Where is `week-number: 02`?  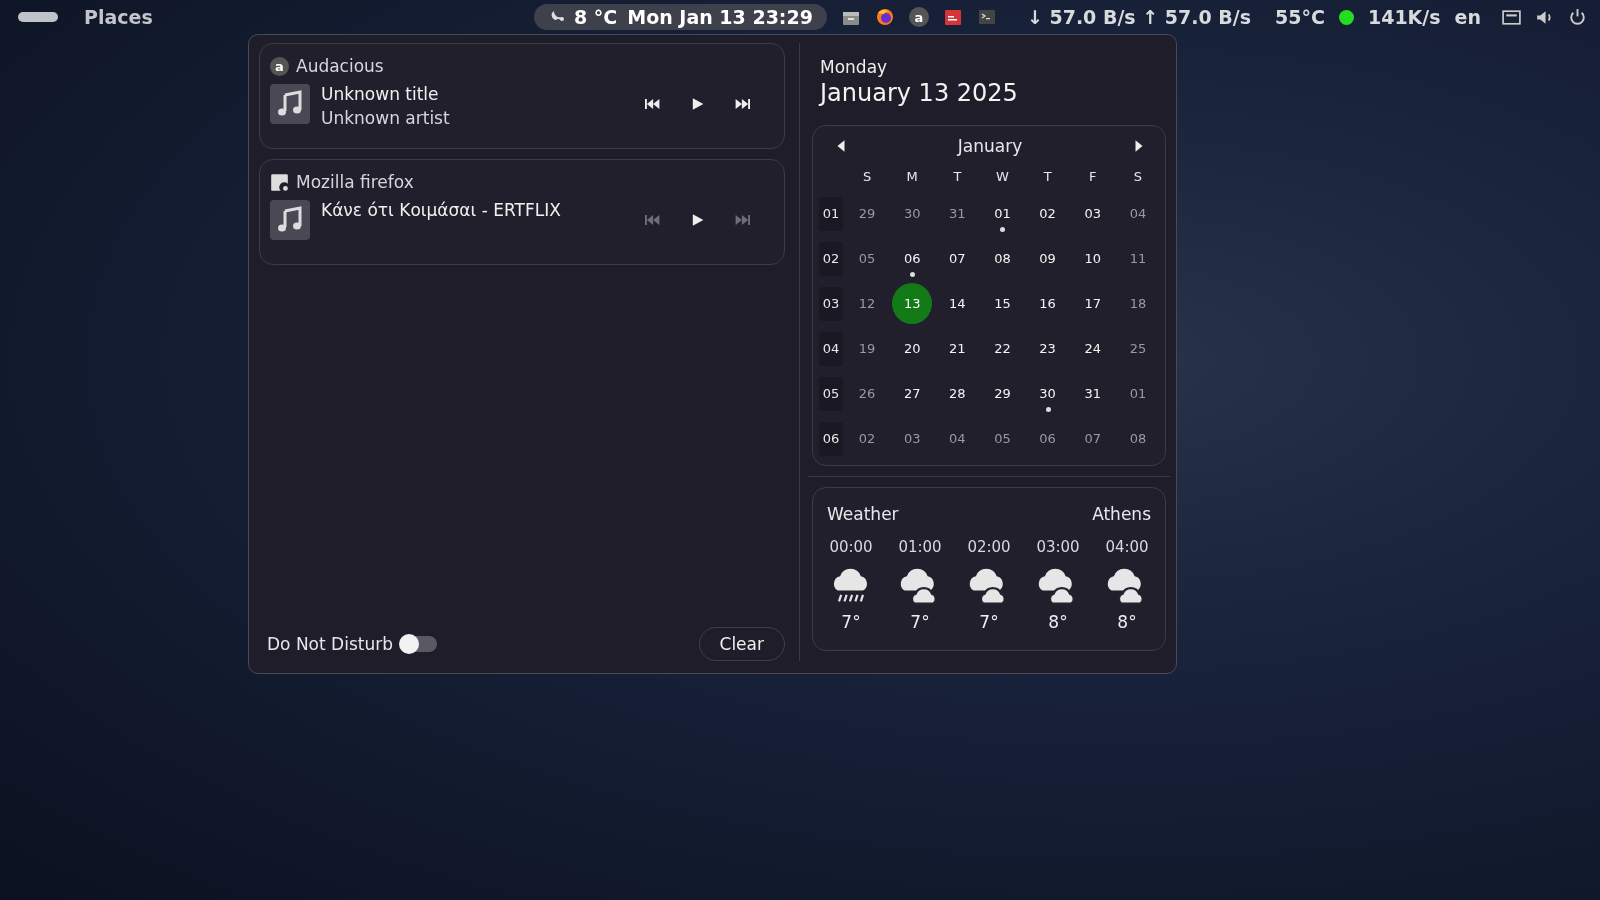 week-number: 02 is located at coordinates (831, 258).